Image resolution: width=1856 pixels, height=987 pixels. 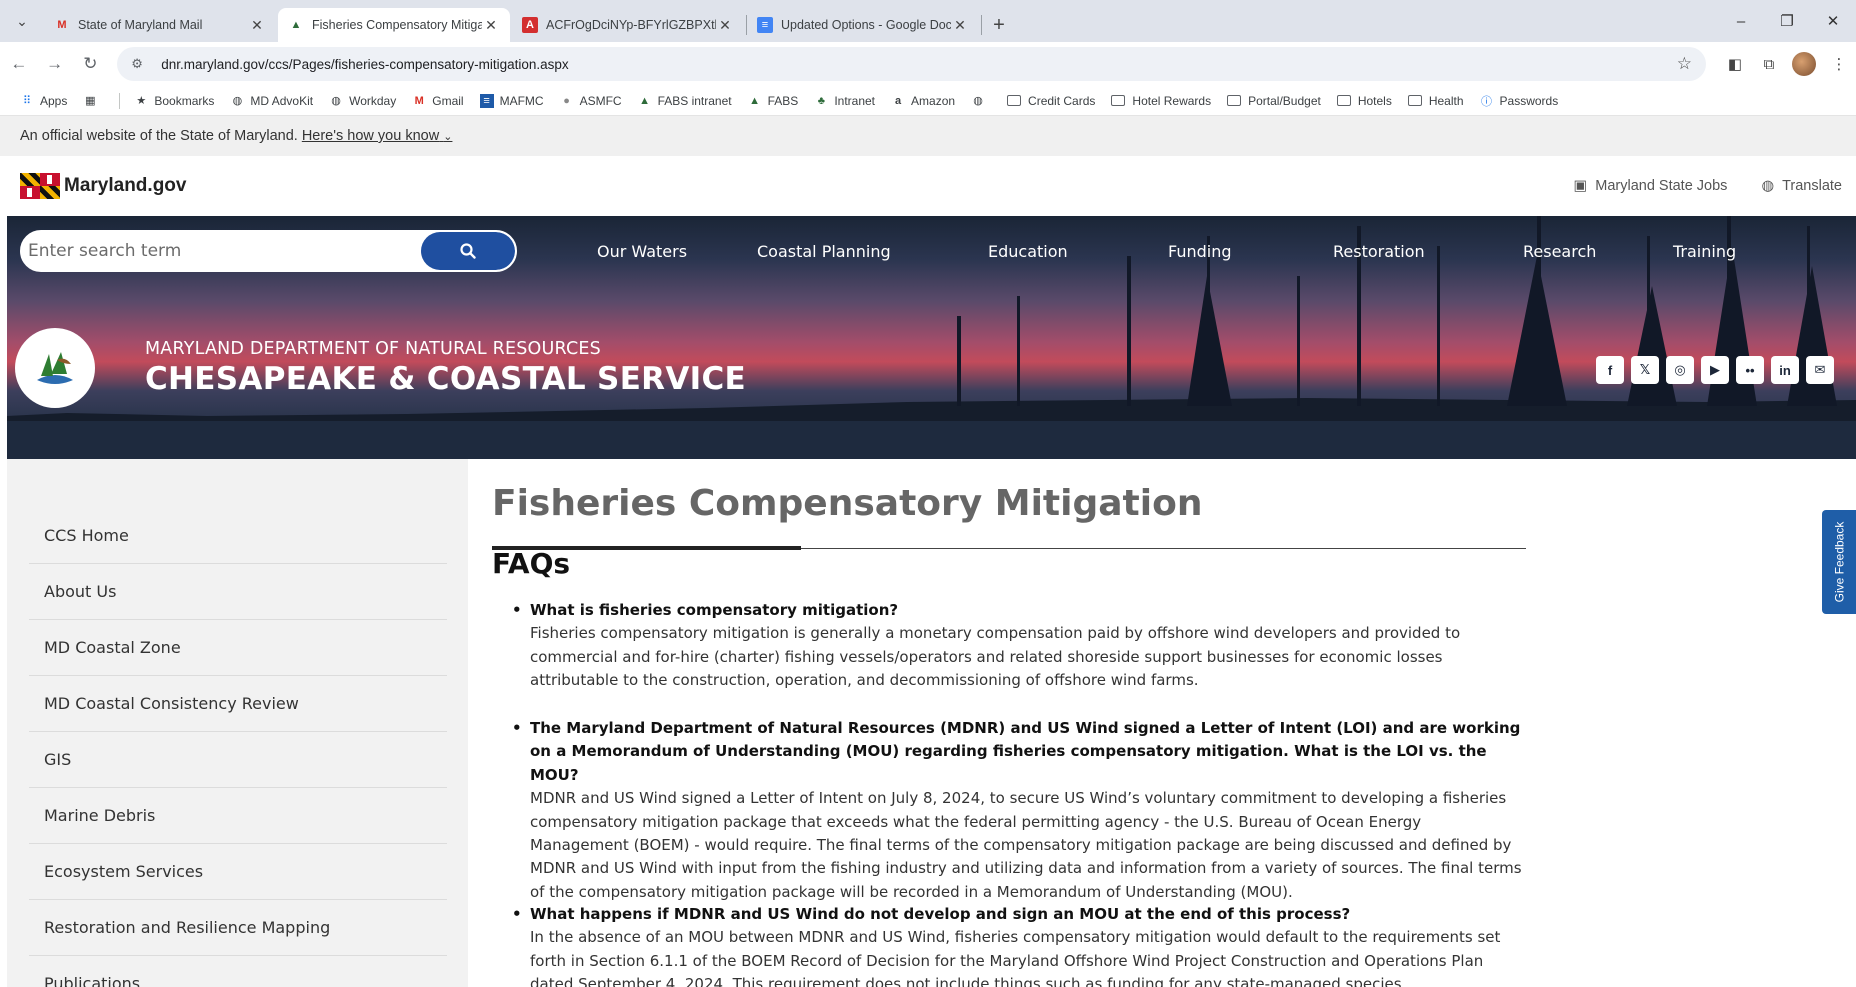 I want to click on sidebar-item-md-coastal-zone: MD Coastal Zone, so click(x=238, y=648).